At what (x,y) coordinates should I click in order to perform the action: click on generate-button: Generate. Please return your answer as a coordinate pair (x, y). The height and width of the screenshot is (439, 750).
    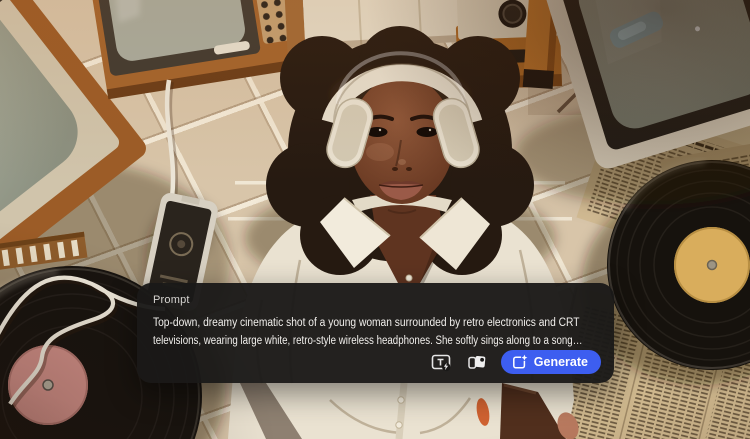
    Looking at the image, I should click on (550, 362).